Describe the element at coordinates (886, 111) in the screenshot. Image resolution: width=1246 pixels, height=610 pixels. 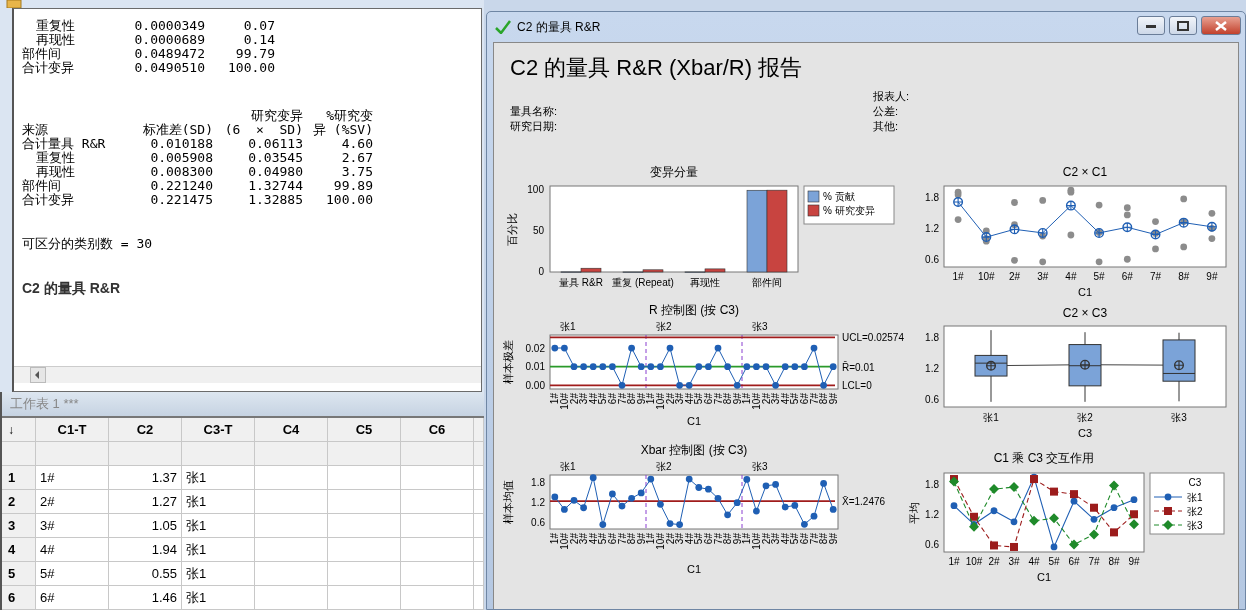
I see `field-label: 公差:` at that location.